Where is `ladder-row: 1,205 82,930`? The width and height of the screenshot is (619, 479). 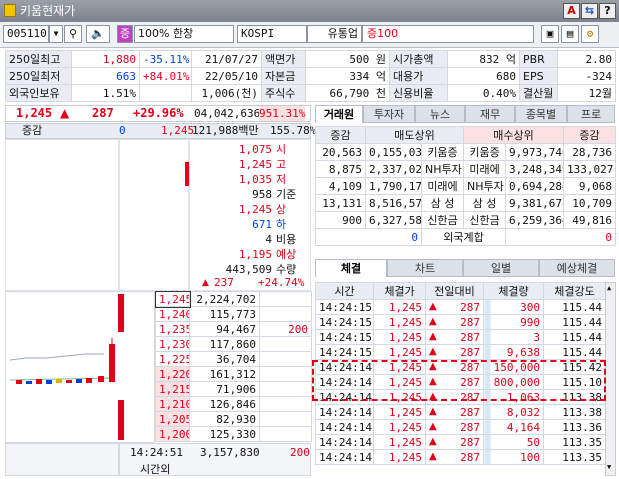 ladder-row: 1,205 82,930 is located at coordinates (233, 419).